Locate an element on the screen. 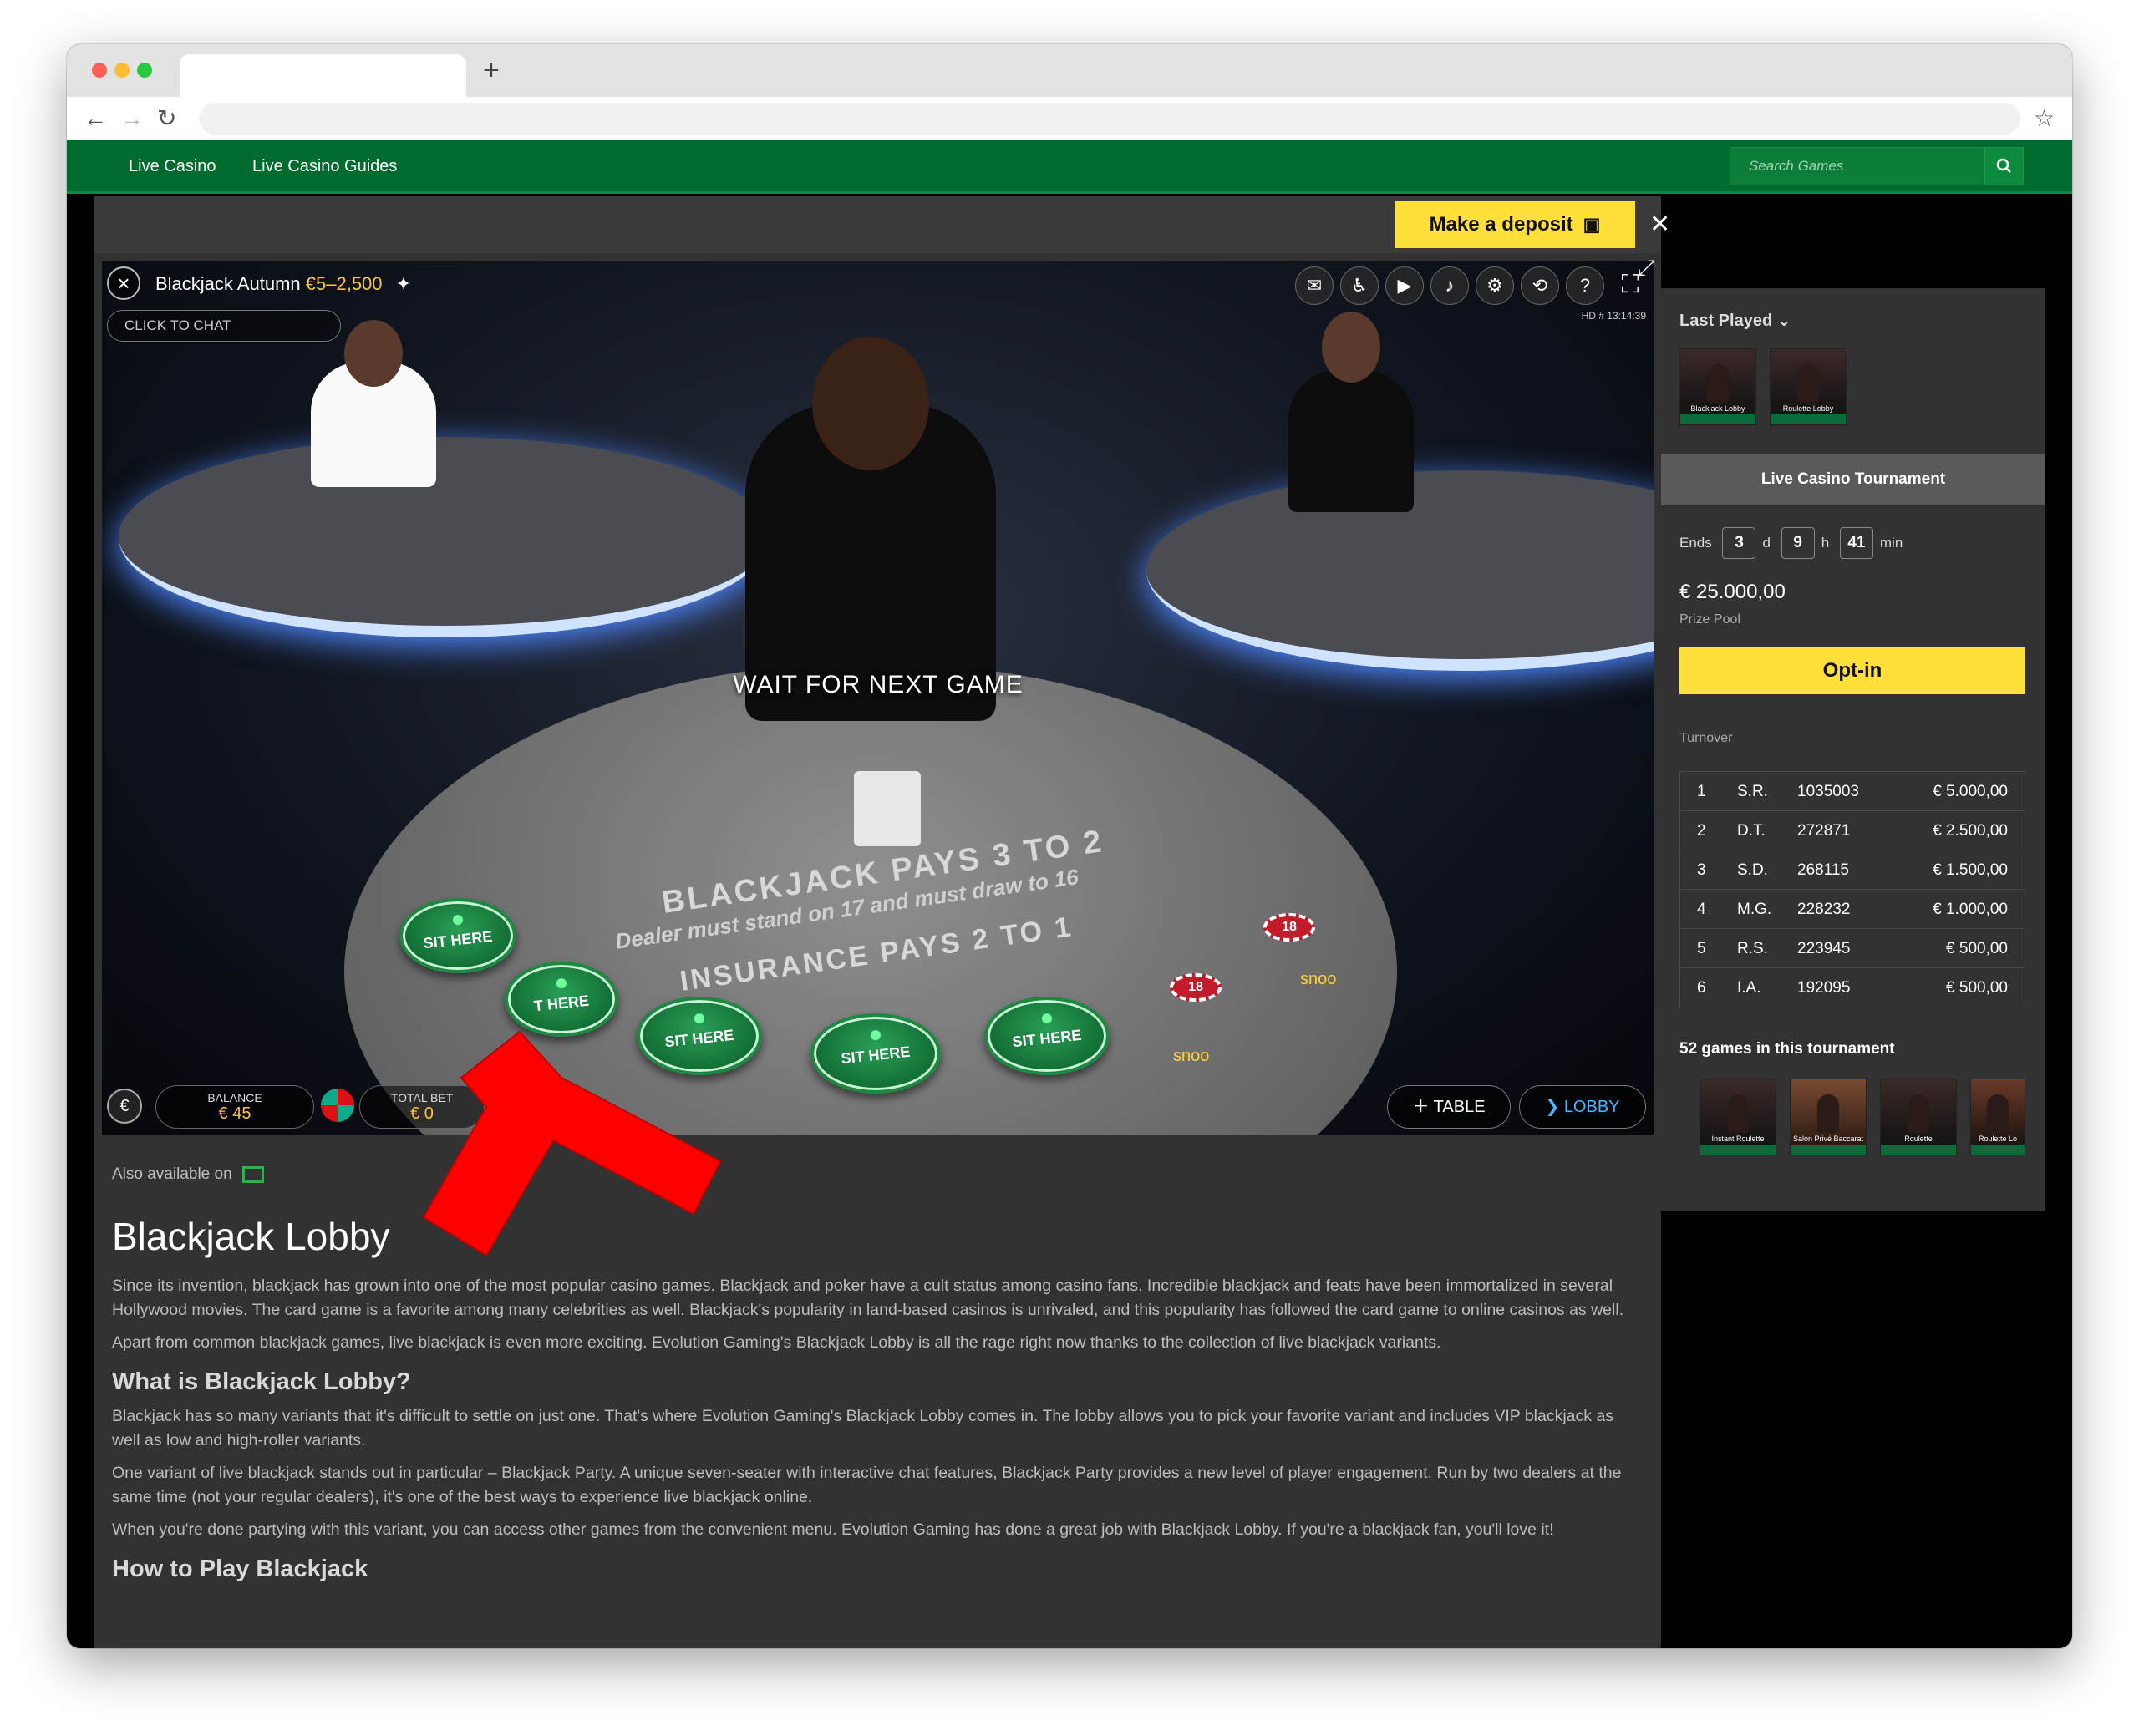 This screenshot has width=2139, height=1736. game-tile-caption: Roulette Lobby is located at coordinates (1808, 408).